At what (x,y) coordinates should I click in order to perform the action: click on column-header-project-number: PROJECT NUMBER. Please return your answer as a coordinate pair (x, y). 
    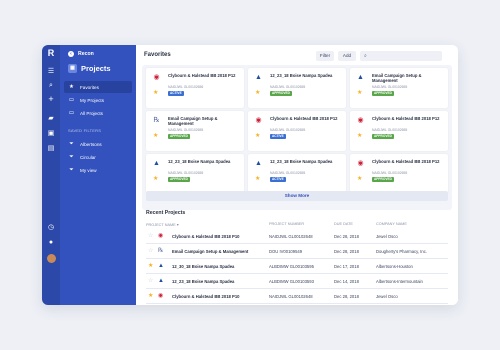
    Looking at the image, I should click on (286, 224).